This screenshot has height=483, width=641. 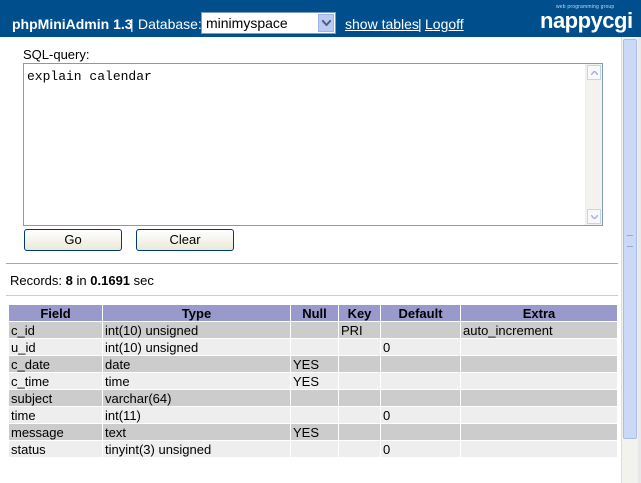 What do you see at coordinates (444, 24) in the screenshot?
I see `logoff-link: Logoff` at bounding box center [444, 24].